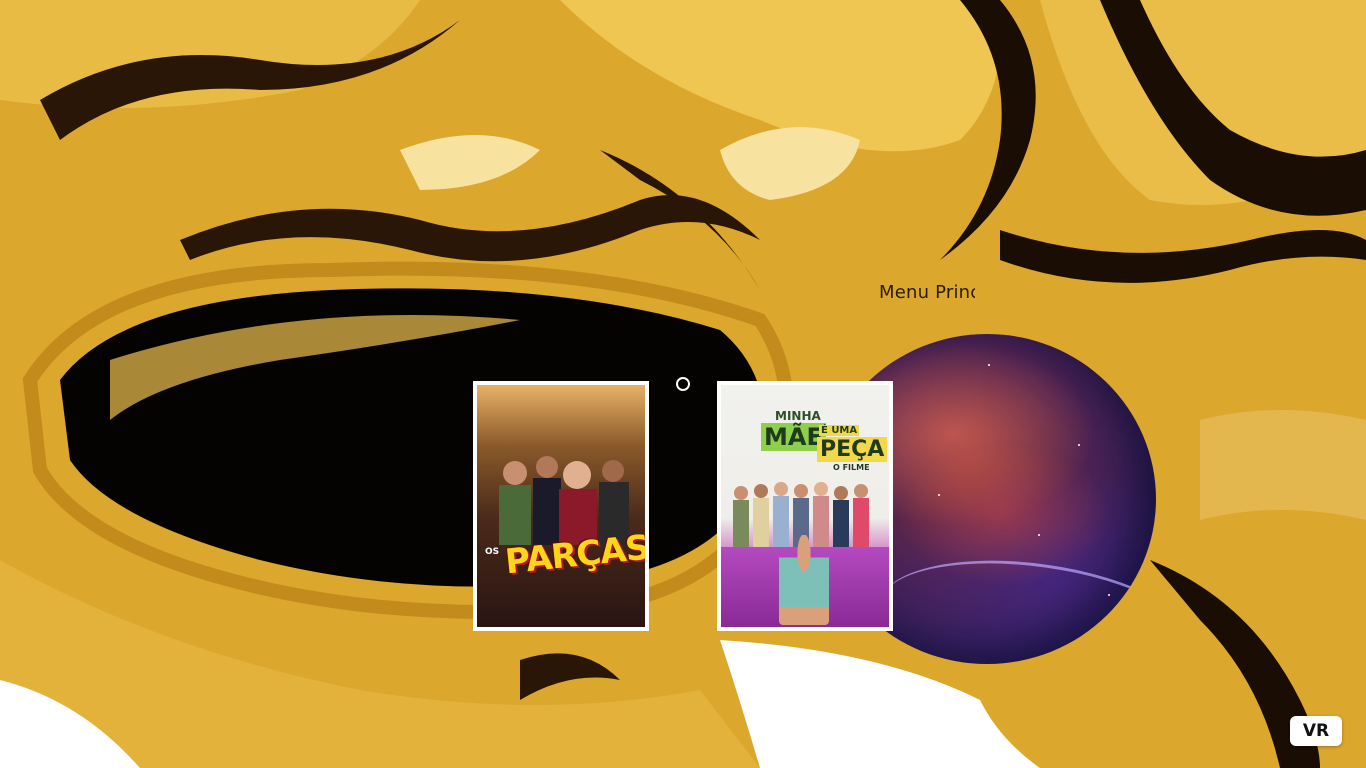 The width and height of the screenshot is (1366, 768). I want to click on movie-poster-minha-mae-e-uma-peca: MINHA MÃE É UMA PEÇA O FILME, so click(805, 506).